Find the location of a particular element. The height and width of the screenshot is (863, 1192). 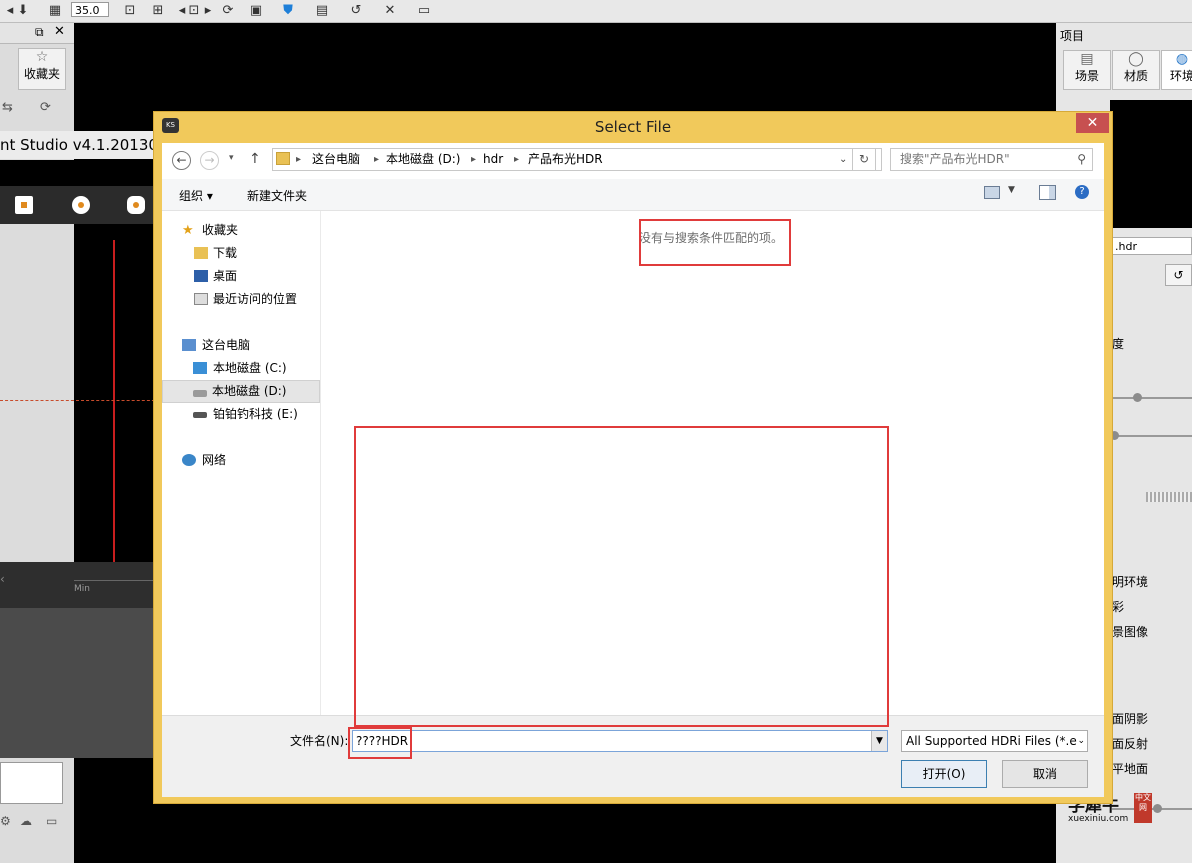

nav-drive-c-label: 本地磁盘 (C:) is located at coordinates (250, 368).